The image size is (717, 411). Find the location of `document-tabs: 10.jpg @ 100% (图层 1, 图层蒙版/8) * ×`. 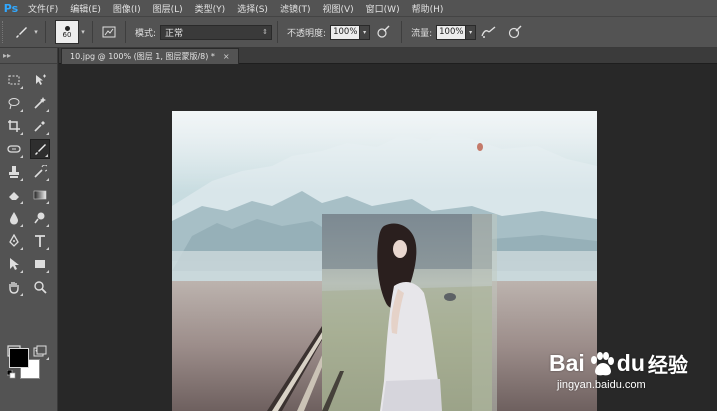

document-tabs: 10.jpg @ 100% (图层 1, 图层蒙版/8) * × is located at coordinates (388, 56).